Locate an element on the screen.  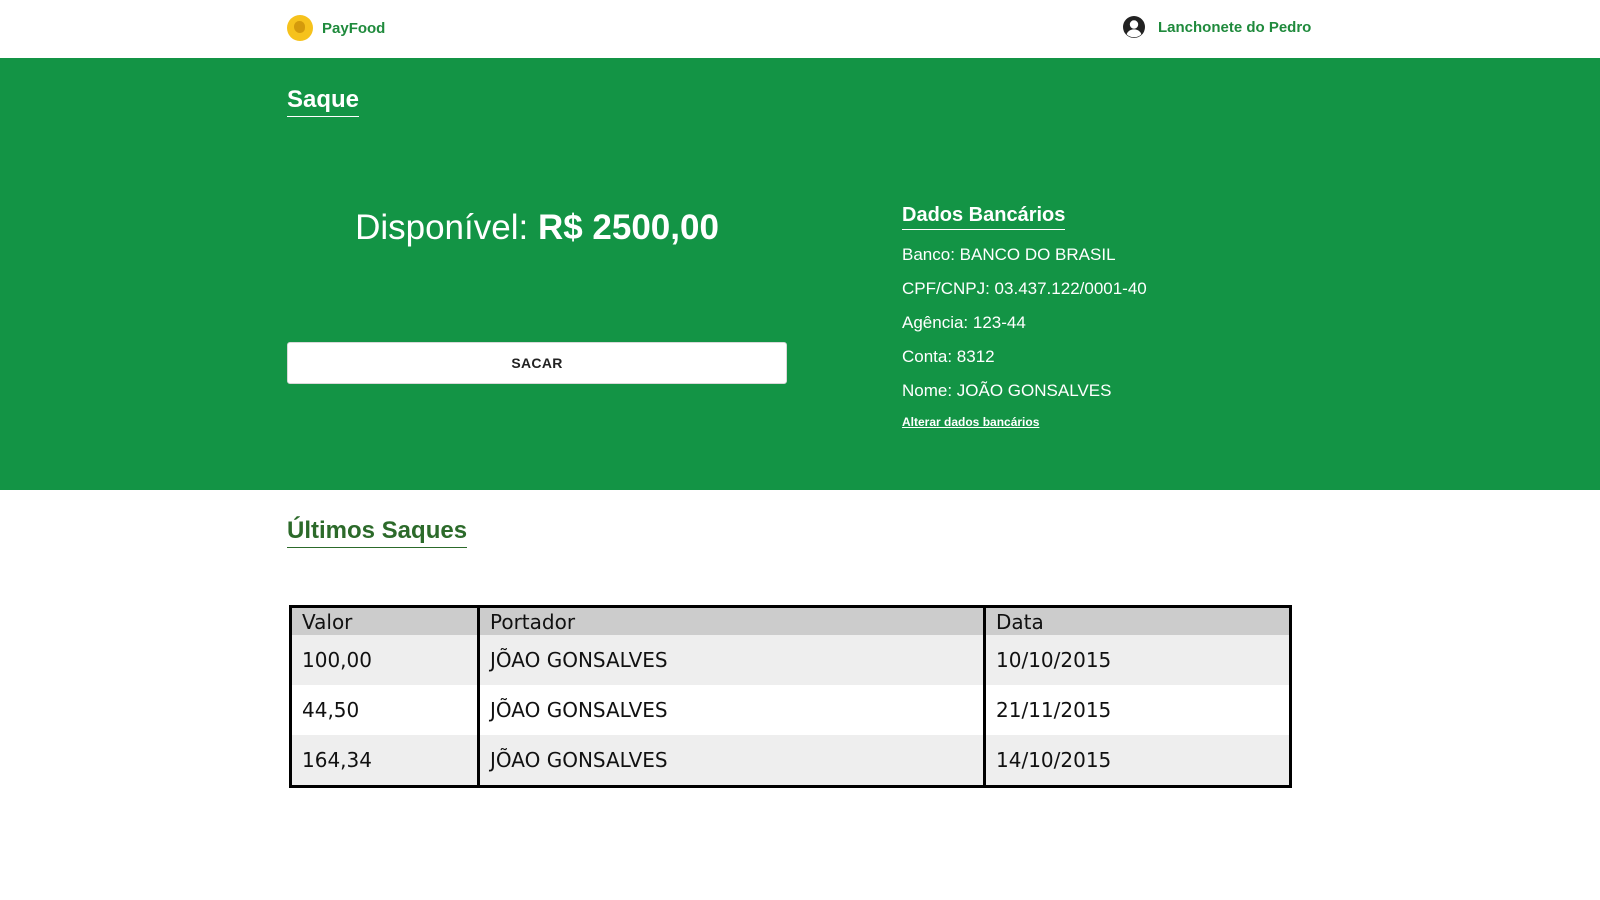
user-menu: Lanchonete do Pedro is located at coordinates (1216, 27).